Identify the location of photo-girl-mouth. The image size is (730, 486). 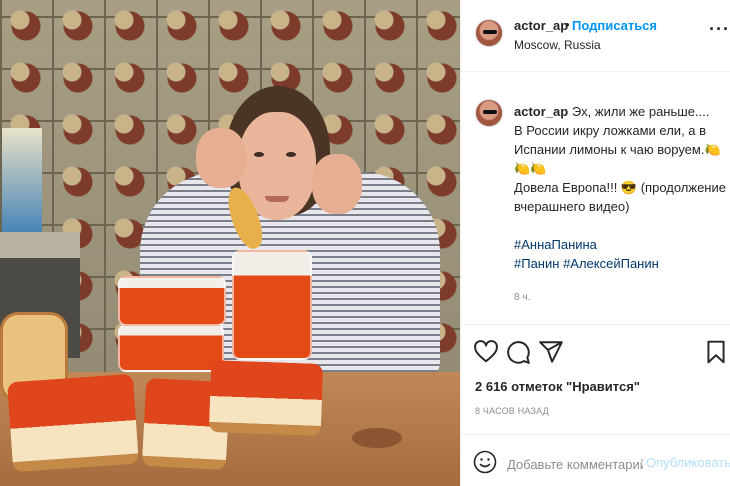
(277, 199).